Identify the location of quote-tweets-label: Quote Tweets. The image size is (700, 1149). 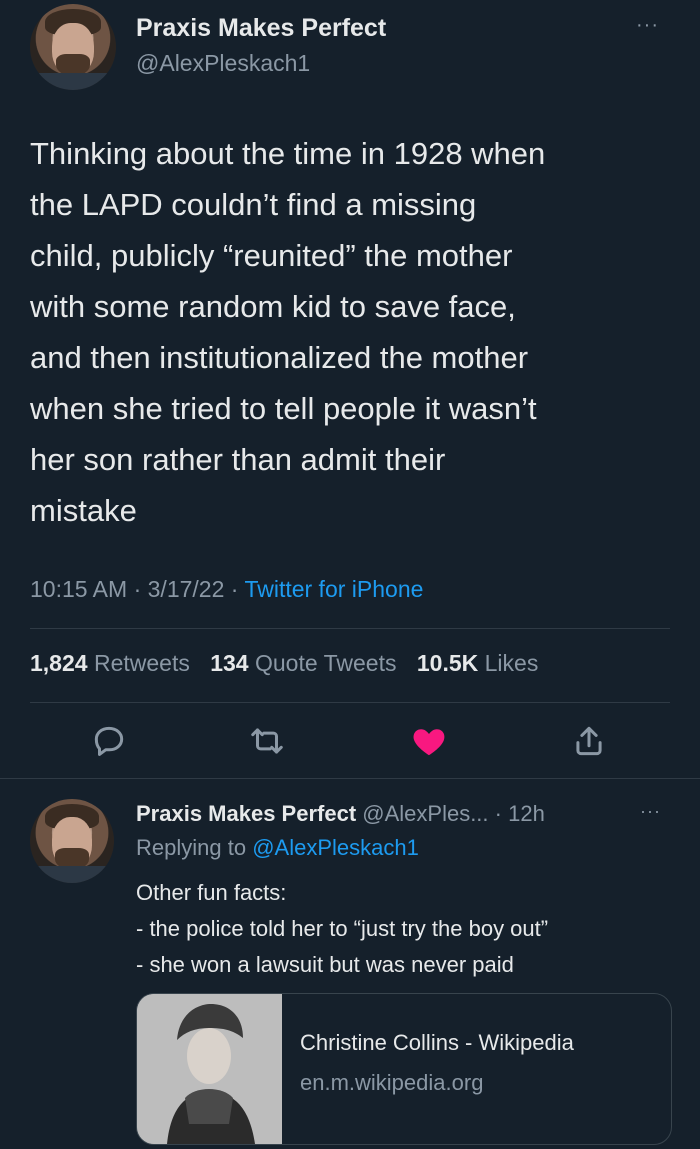
(325, 663).